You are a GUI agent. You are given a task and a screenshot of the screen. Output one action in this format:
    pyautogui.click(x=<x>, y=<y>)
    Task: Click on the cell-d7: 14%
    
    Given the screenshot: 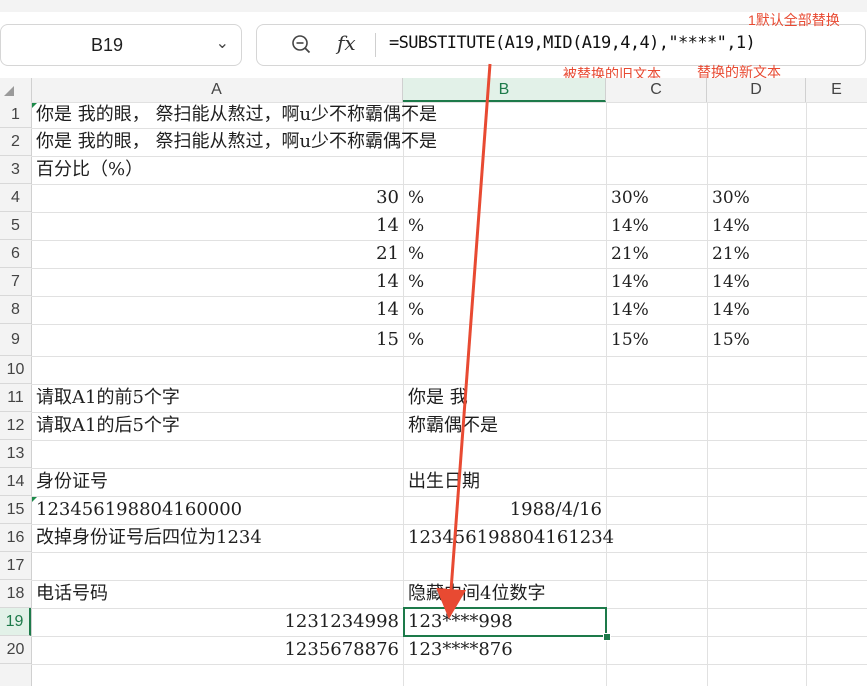 What is the action you would take?
    pyautogui.click(x=731, y=282)
    